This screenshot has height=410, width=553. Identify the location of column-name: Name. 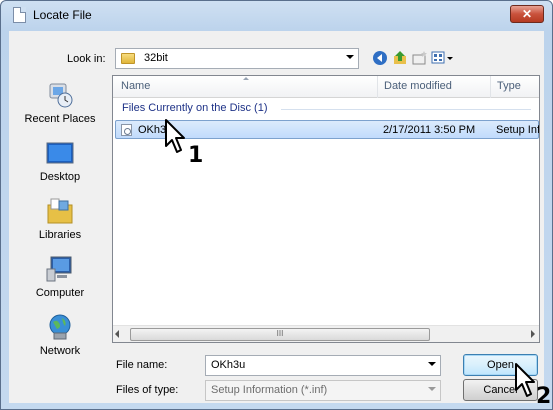
(135, 86).